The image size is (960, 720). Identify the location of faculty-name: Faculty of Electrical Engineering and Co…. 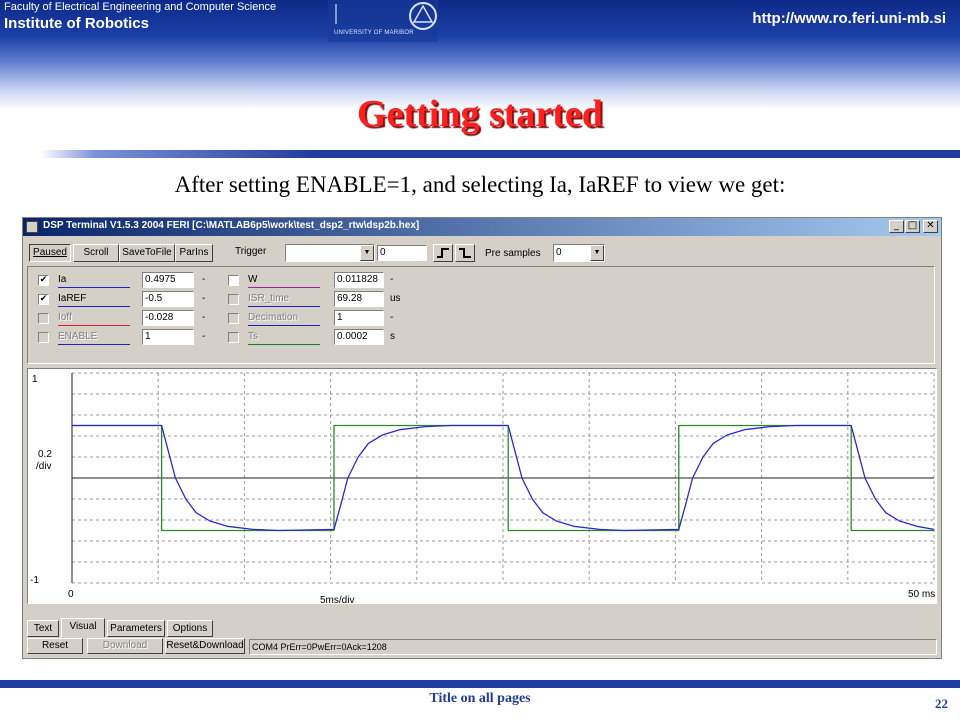
(140, 7).